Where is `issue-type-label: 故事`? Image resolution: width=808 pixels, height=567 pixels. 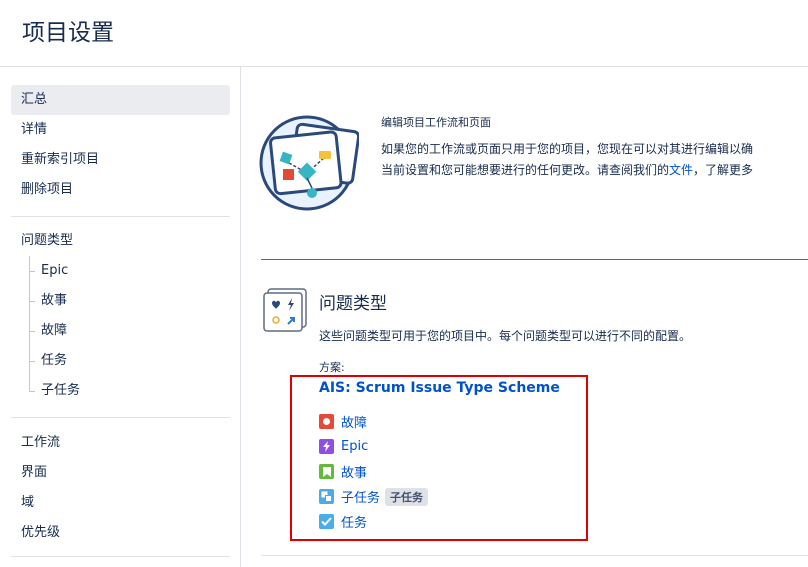
issue-type-label: 故事 is located at coordinates (354, 473).